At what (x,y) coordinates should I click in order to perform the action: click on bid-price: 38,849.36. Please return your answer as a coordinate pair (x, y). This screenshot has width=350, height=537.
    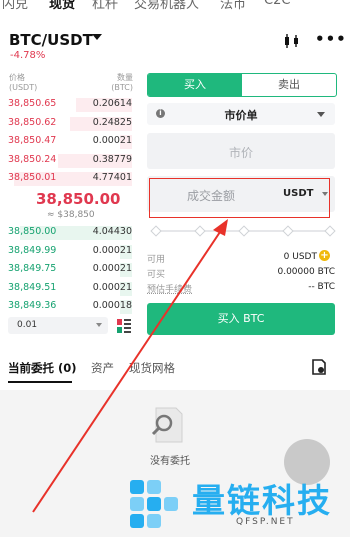
    Looking at the image, I should click on (32, 305).